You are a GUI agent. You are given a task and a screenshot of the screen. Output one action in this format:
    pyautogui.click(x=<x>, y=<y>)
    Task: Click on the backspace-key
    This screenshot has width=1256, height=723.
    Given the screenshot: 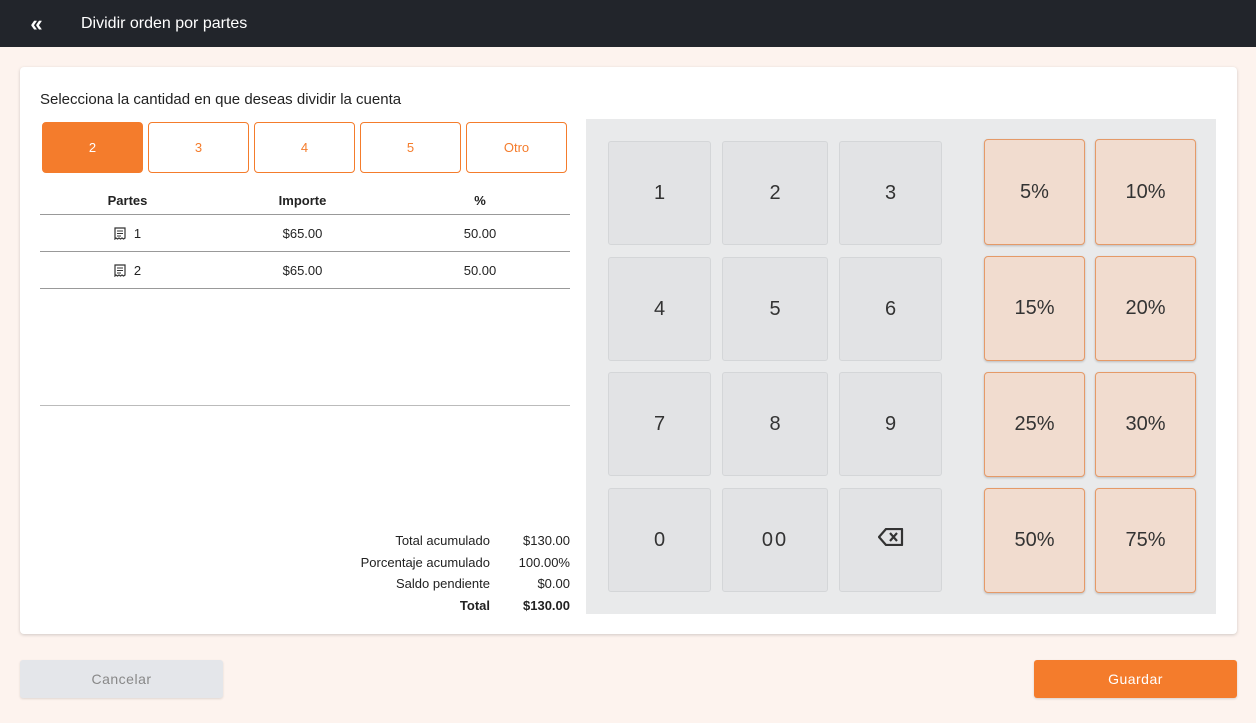 What is the action you would take?
    pyautogui.click(x=890, y=540)
    